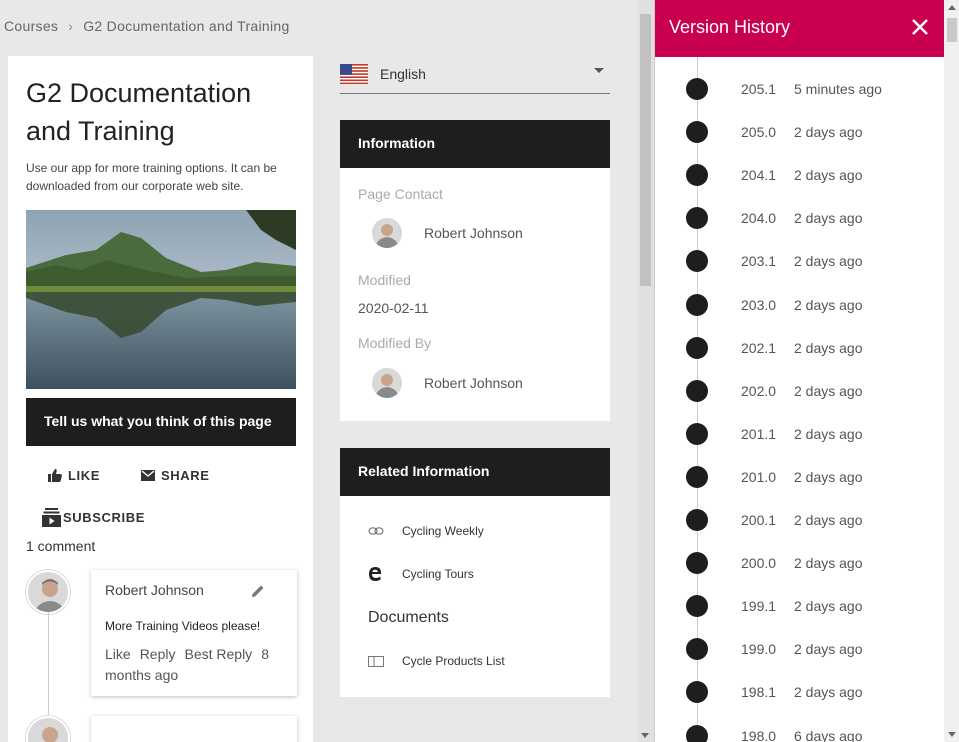 The height and width of the screenshot is (742, 959). I want to click on version-number: 204.0, so click(759, 218).